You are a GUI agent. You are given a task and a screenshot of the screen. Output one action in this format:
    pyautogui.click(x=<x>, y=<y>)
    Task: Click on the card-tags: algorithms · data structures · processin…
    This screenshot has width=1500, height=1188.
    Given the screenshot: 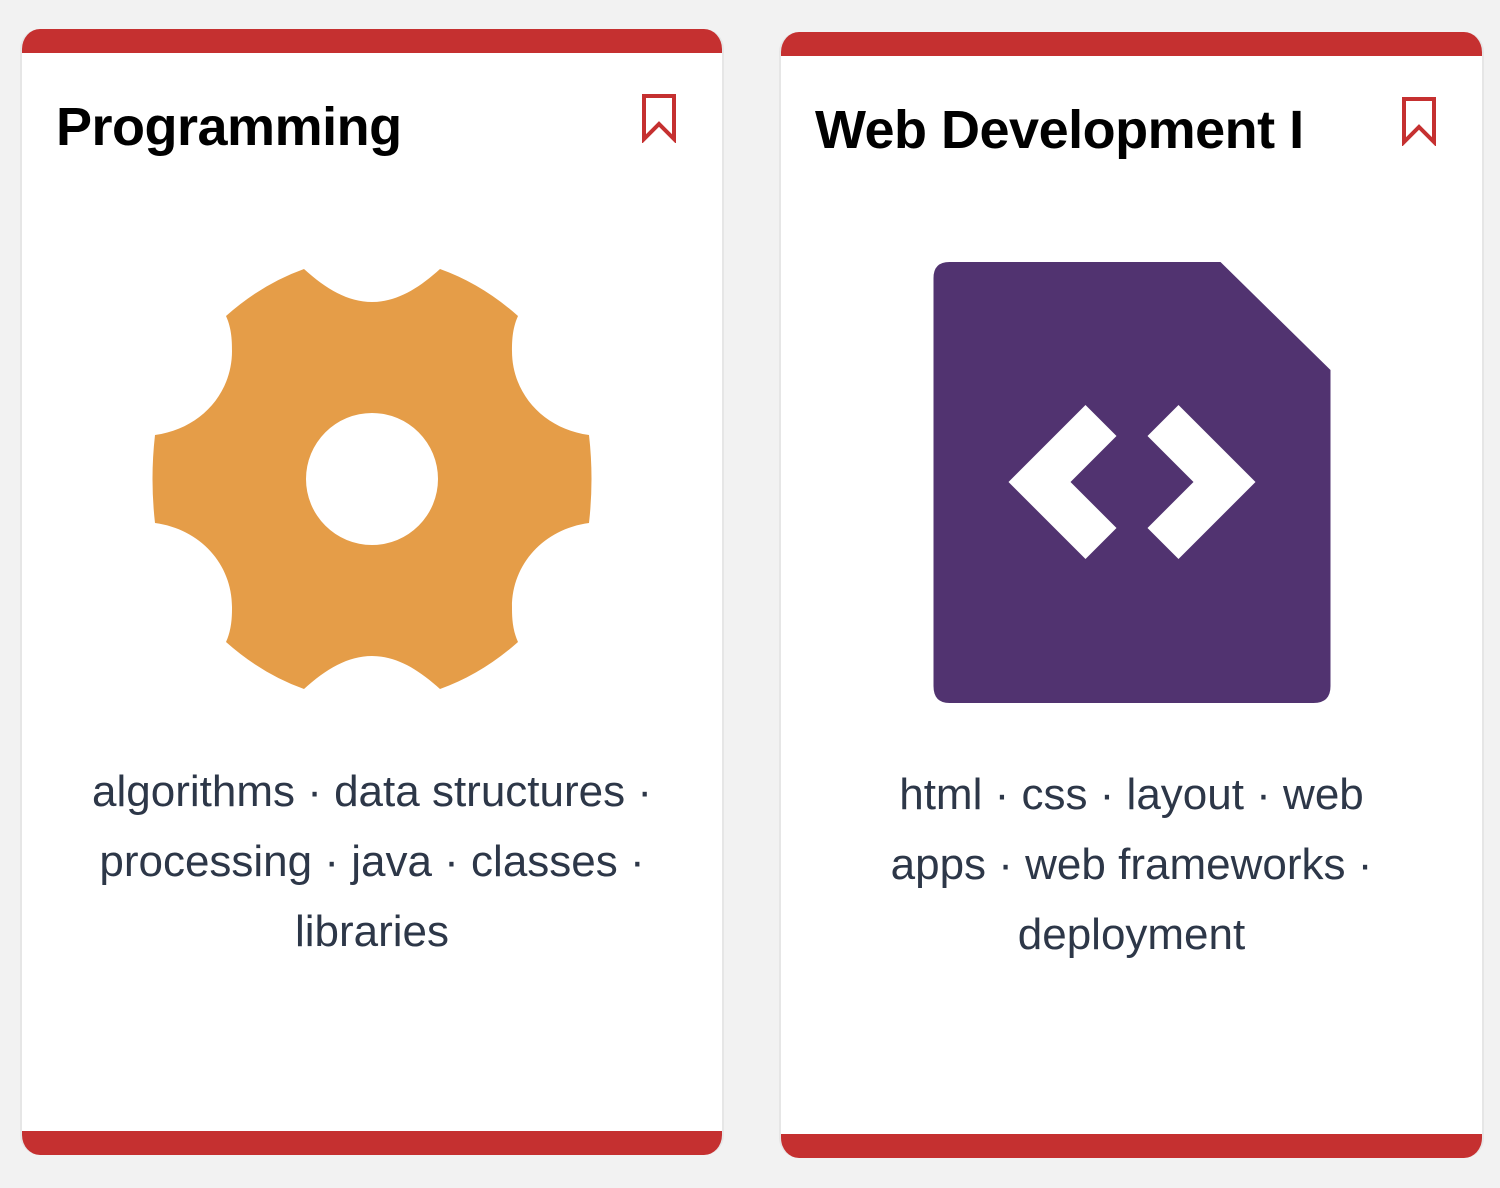 What is the action you would take?
    pyautogui.click(x=372, y=861)
    